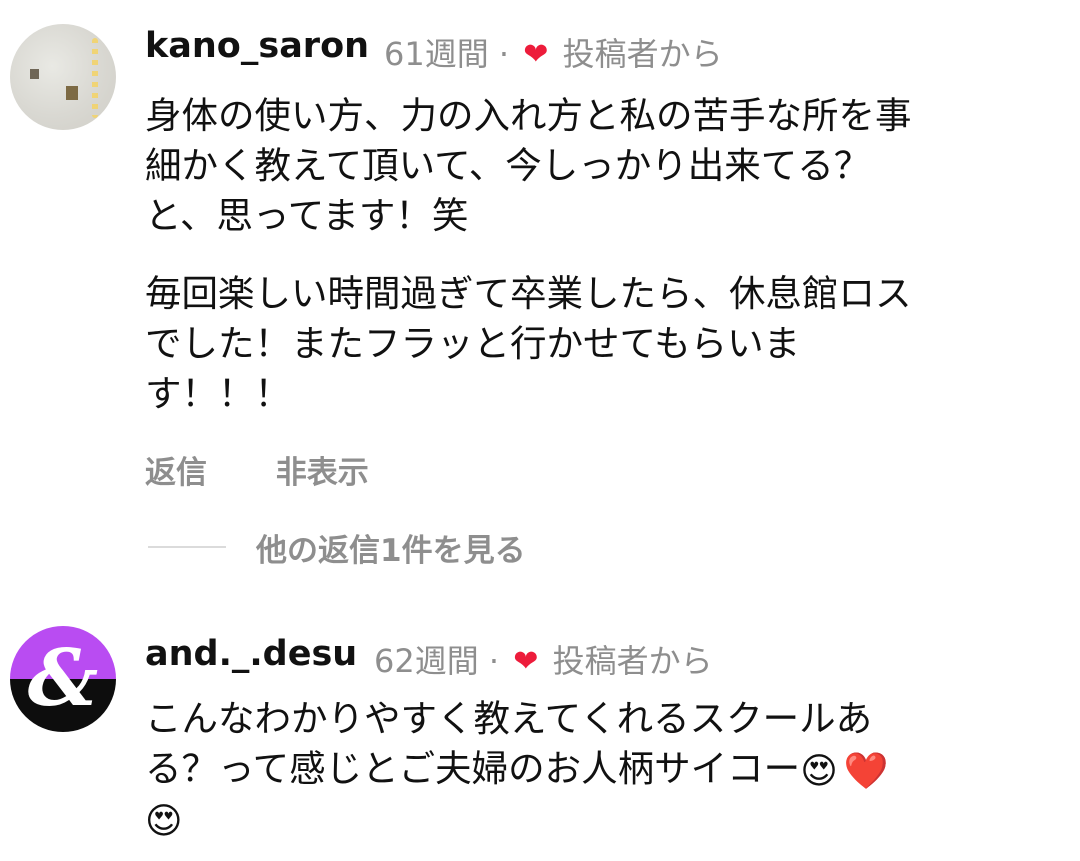 The width and height of the screenshot is (1080, 861). Describe the element at coordinates (307, 215) in the screenshot. I see `comment-text-line: と、思ってます！笑` at that location.